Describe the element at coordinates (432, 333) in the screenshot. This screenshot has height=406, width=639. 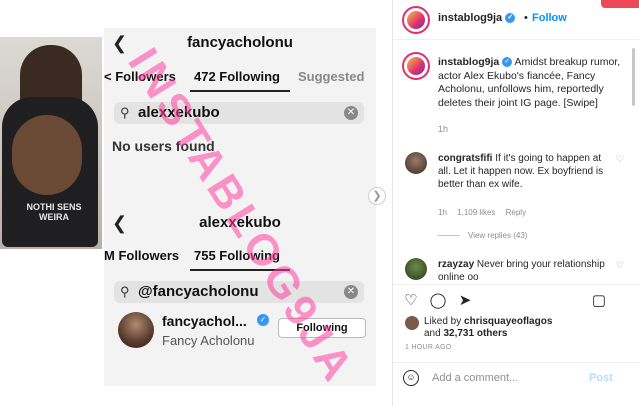
I see `liked-by-and: and` at that location.